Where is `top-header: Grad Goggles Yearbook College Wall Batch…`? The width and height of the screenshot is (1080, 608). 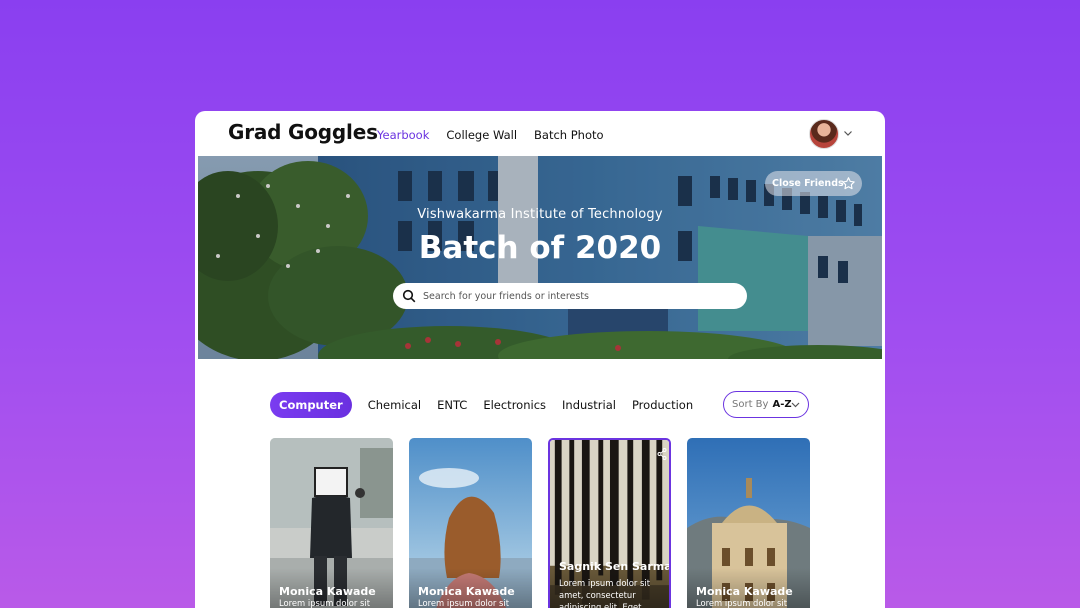 top-header: Grad Goggles Yearbook College Wall Batch… is located at coordinates (540, 133).